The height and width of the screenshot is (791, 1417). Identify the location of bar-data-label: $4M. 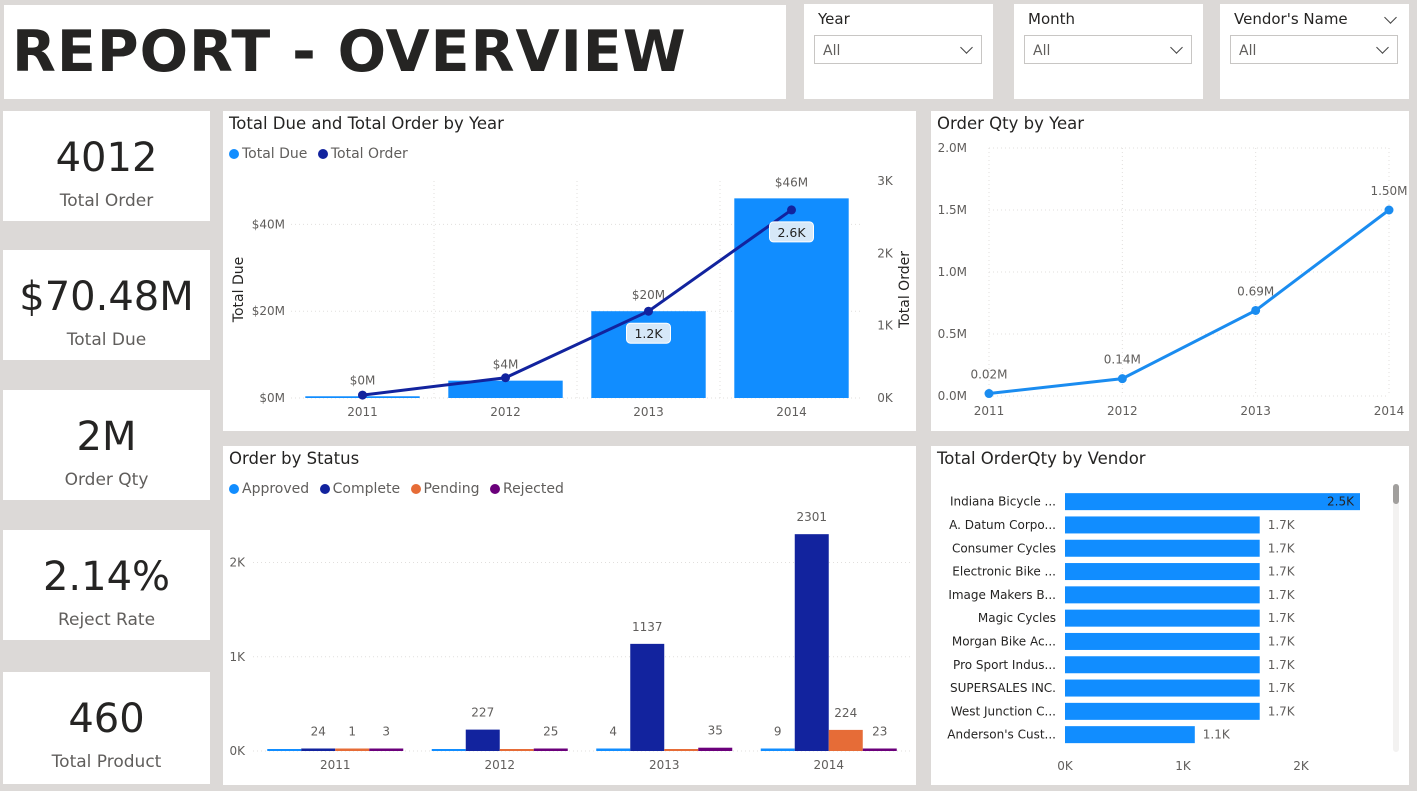
(506, 365).